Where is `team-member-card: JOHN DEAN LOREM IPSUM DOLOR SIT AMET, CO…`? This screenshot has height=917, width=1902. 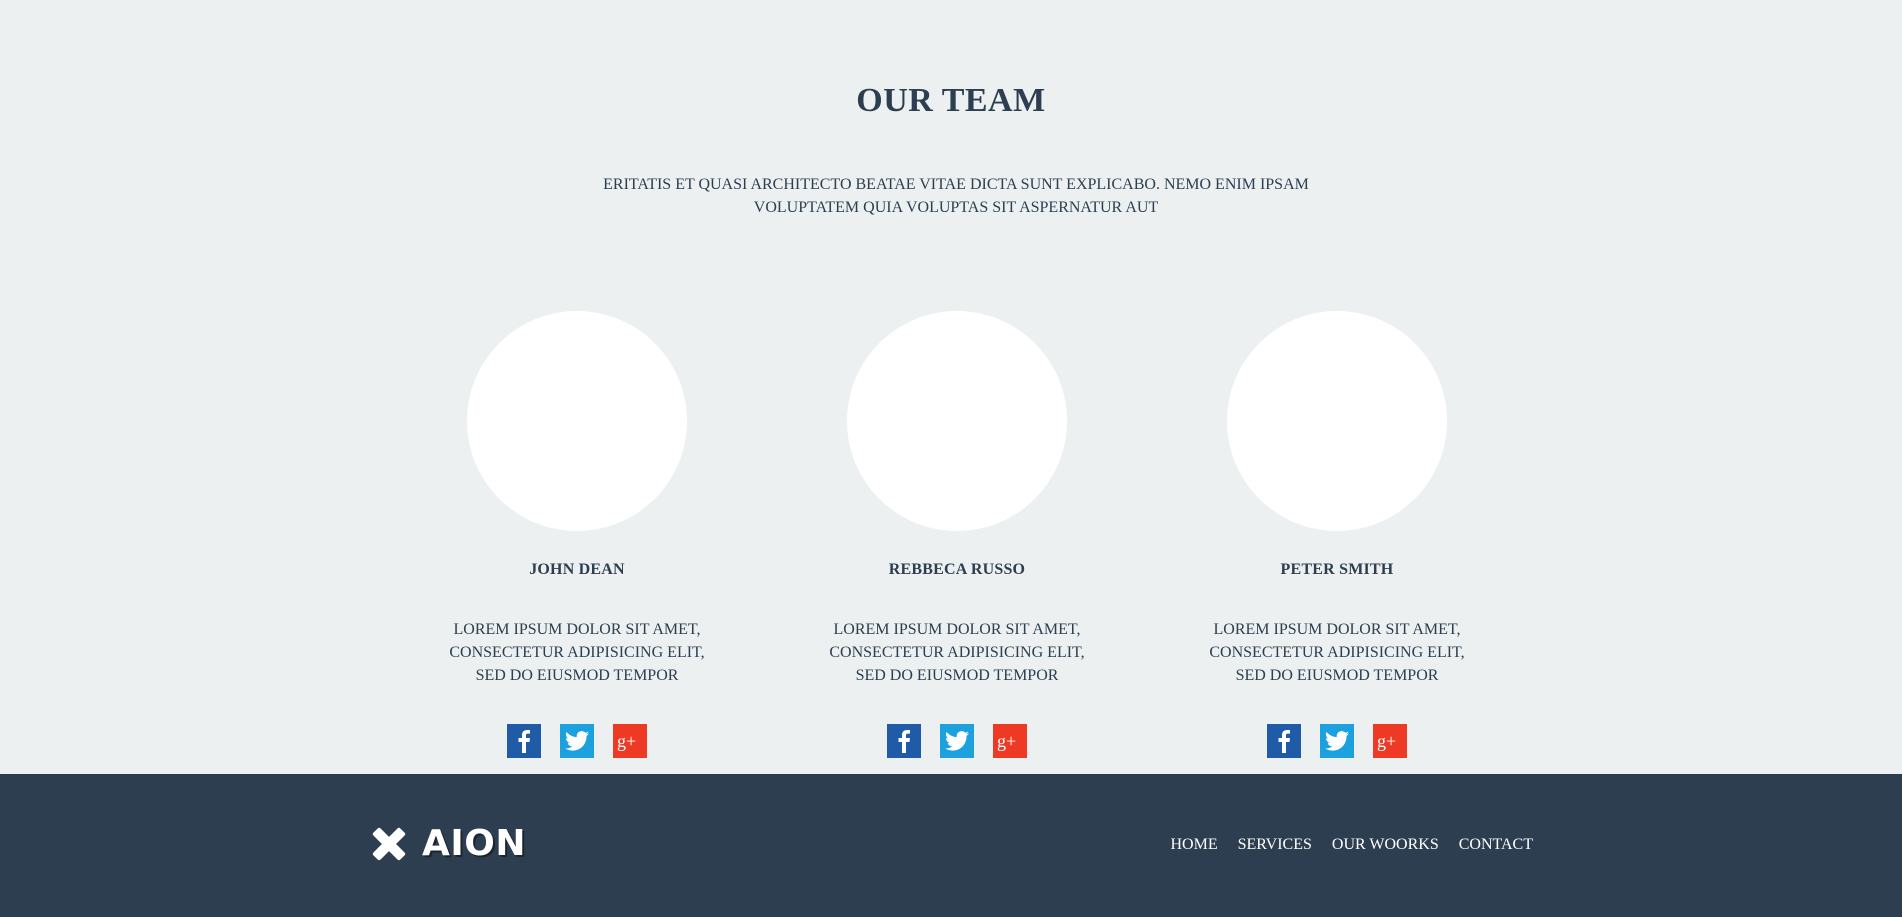
team-member-card: JOHN DEAN LOREM IPSUM DOLOR SIT AMET, CO… is located at coordinates (577, 534).